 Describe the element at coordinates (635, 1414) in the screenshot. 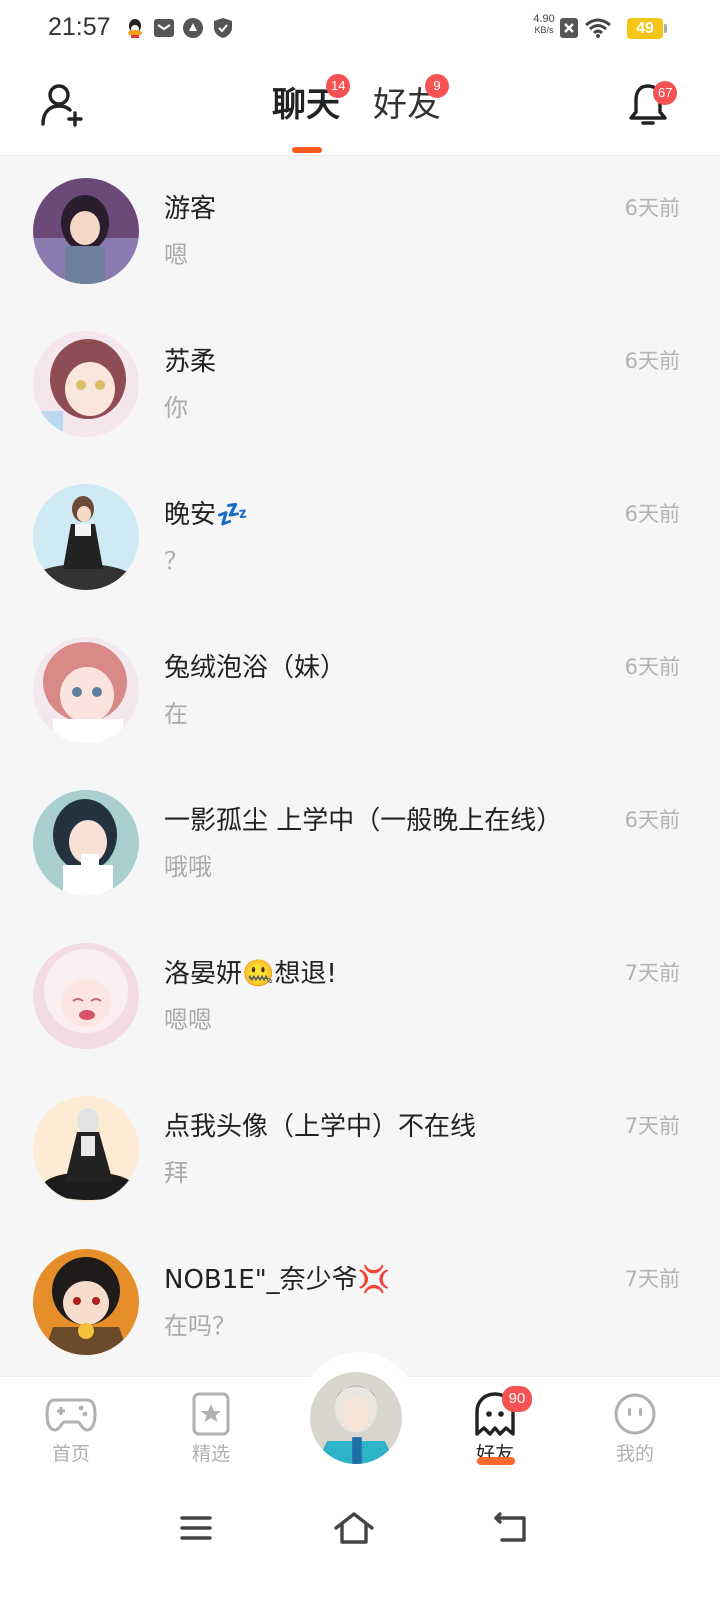

I see `smiley-icon` at that location.